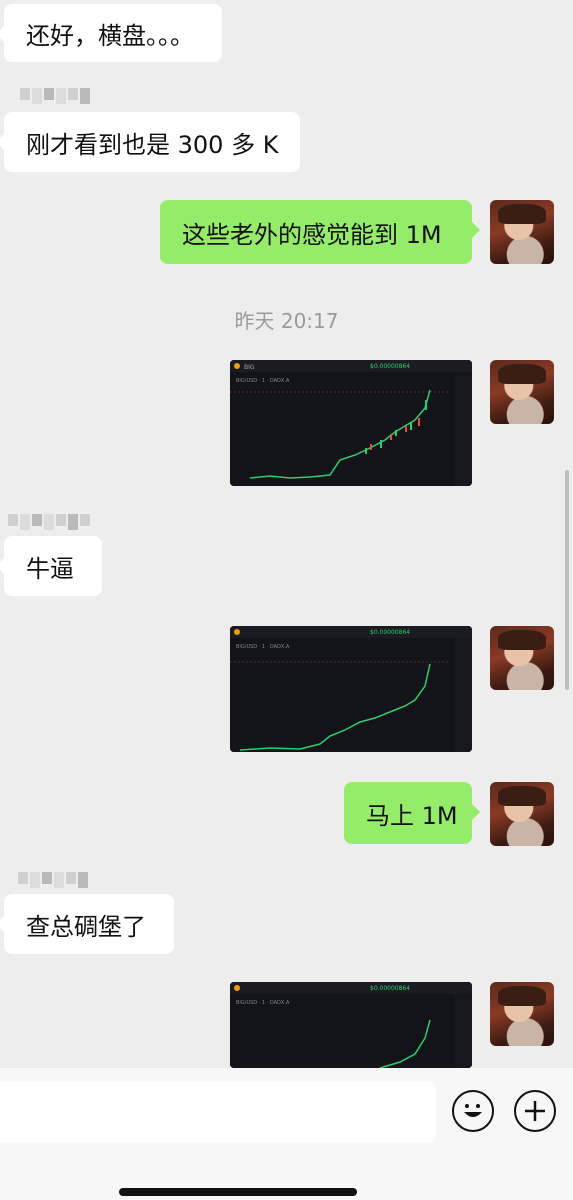  Describe the element at coordinates (111, 33) in the screenshot. I see `message-bubble-incoming: 还好，横盘。。。` at that location.